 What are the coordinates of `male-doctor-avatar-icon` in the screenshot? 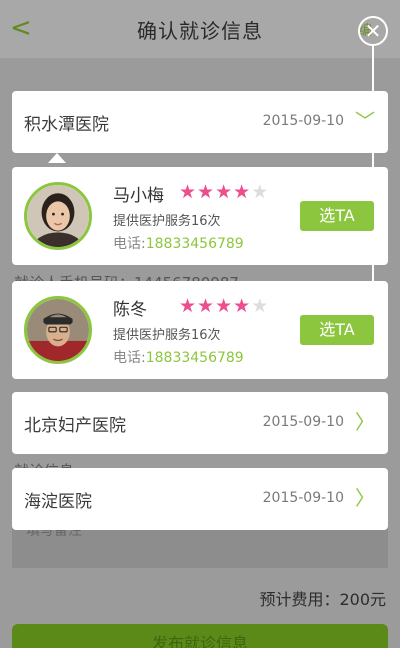 It's located at (58, 330).